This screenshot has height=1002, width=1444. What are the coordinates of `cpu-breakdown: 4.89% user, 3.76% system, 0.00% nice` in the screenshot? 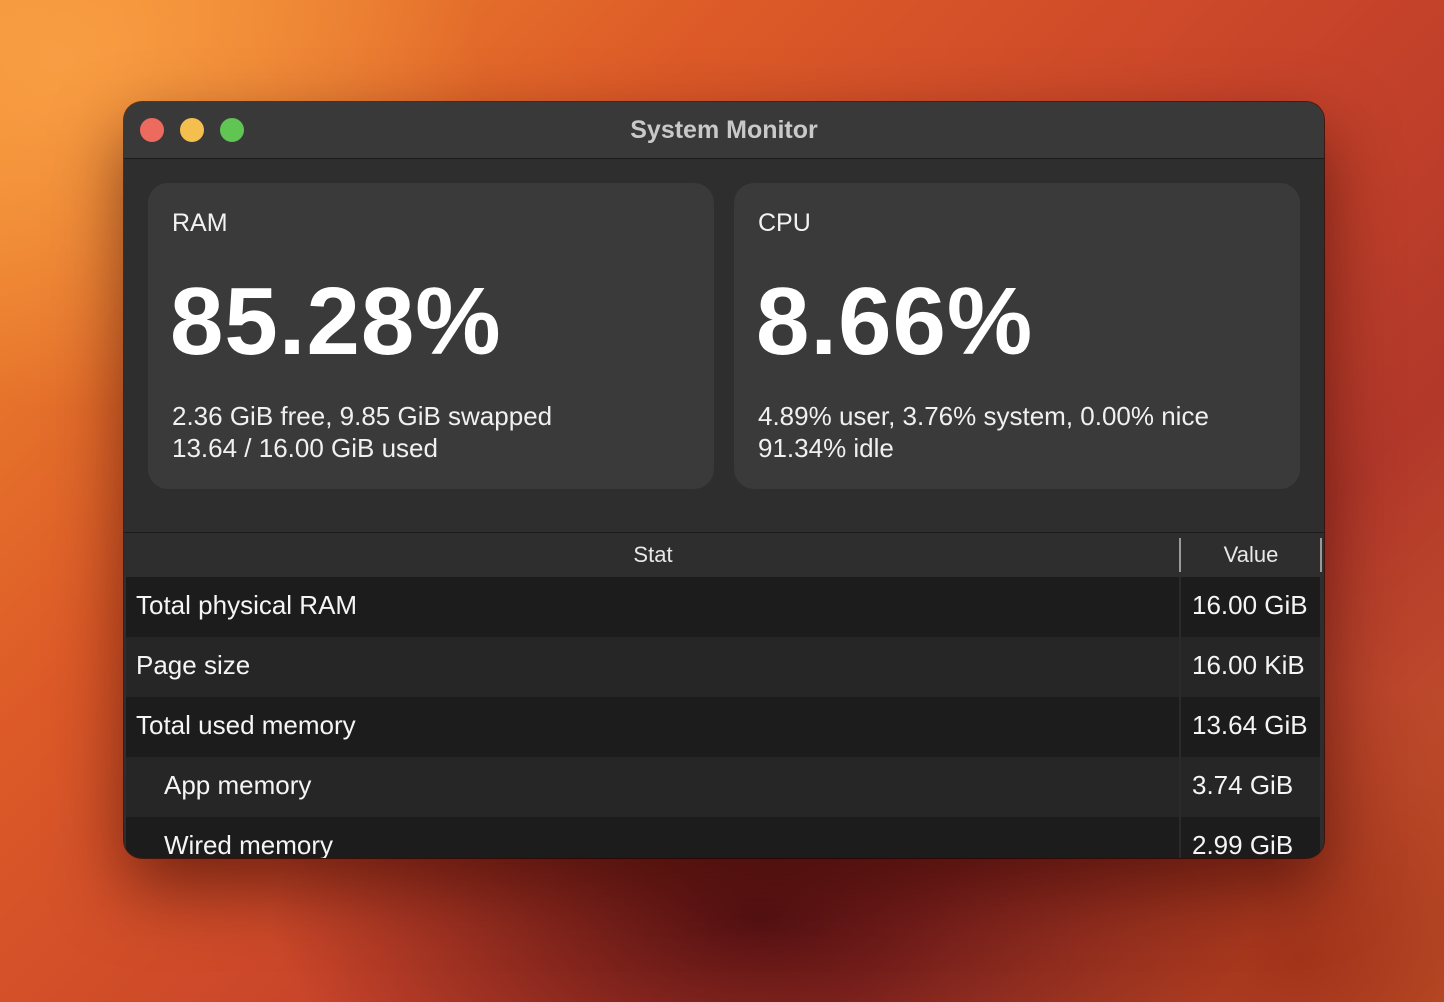 It's located at (983, 416).